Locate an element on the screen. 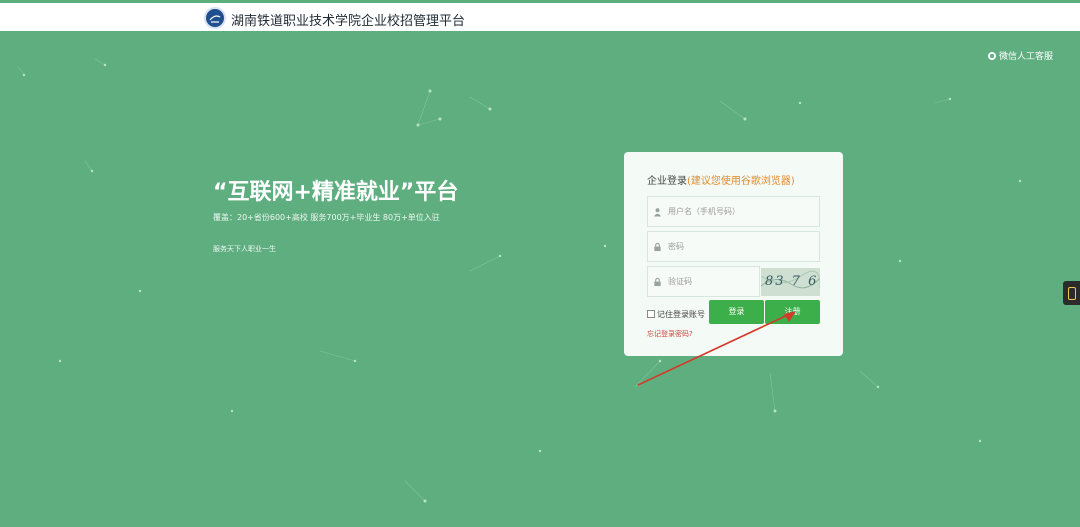  login-button: 登录 is located at coordinates (736, 312).